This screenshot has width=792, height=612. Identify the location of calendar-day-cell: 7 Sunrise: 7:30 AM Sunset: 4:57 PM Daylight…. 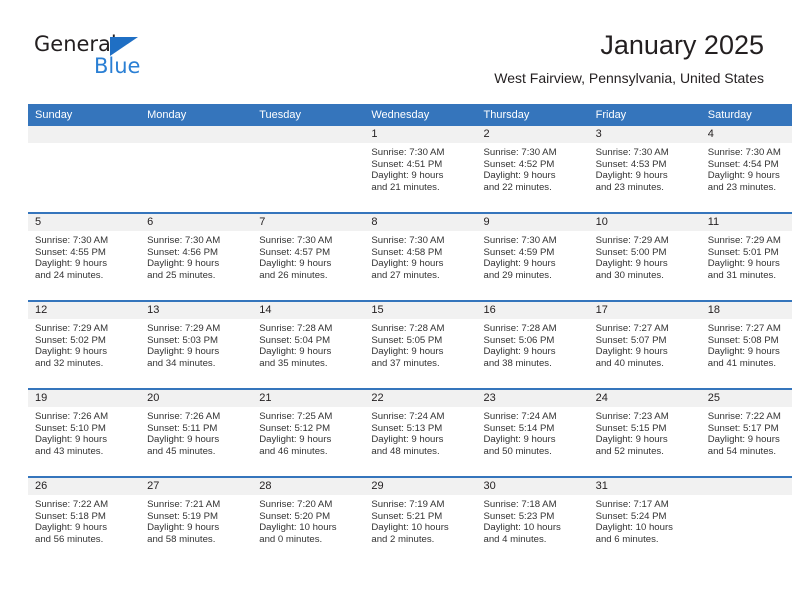
(308, 256).